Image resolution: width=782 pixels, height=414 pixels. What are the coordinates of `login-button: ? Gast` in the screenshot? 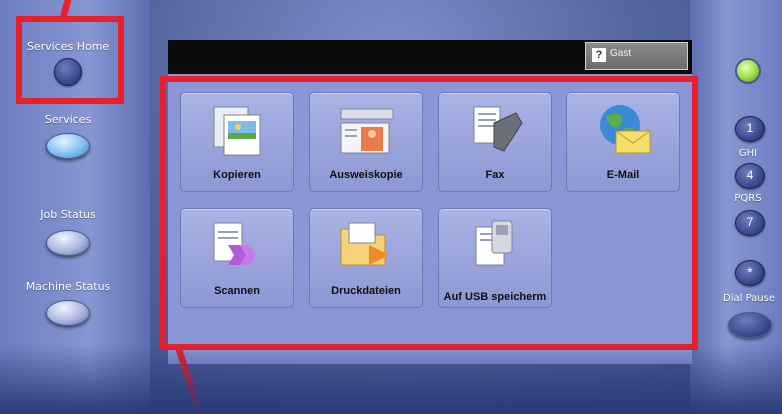 It's located at (636, 56).